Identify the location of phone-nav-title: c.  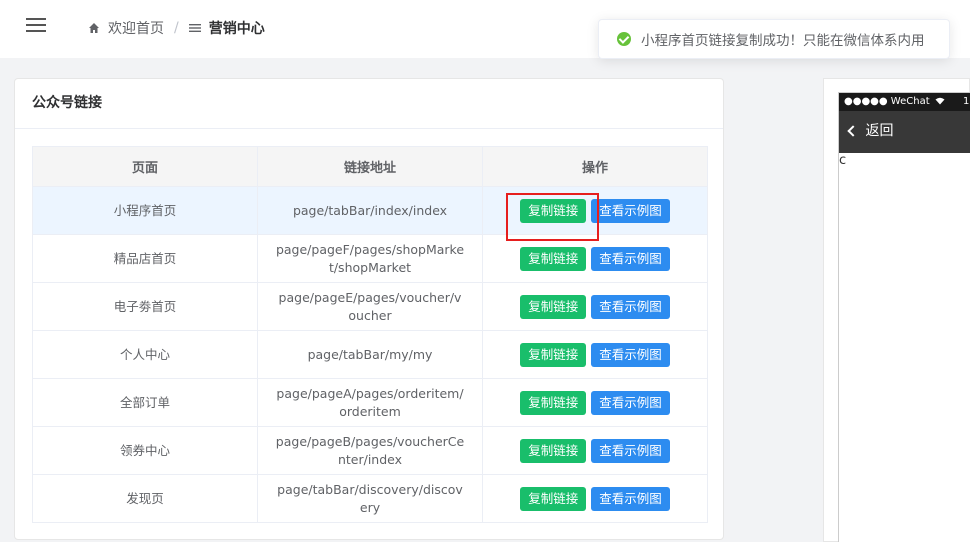
(843, 160).